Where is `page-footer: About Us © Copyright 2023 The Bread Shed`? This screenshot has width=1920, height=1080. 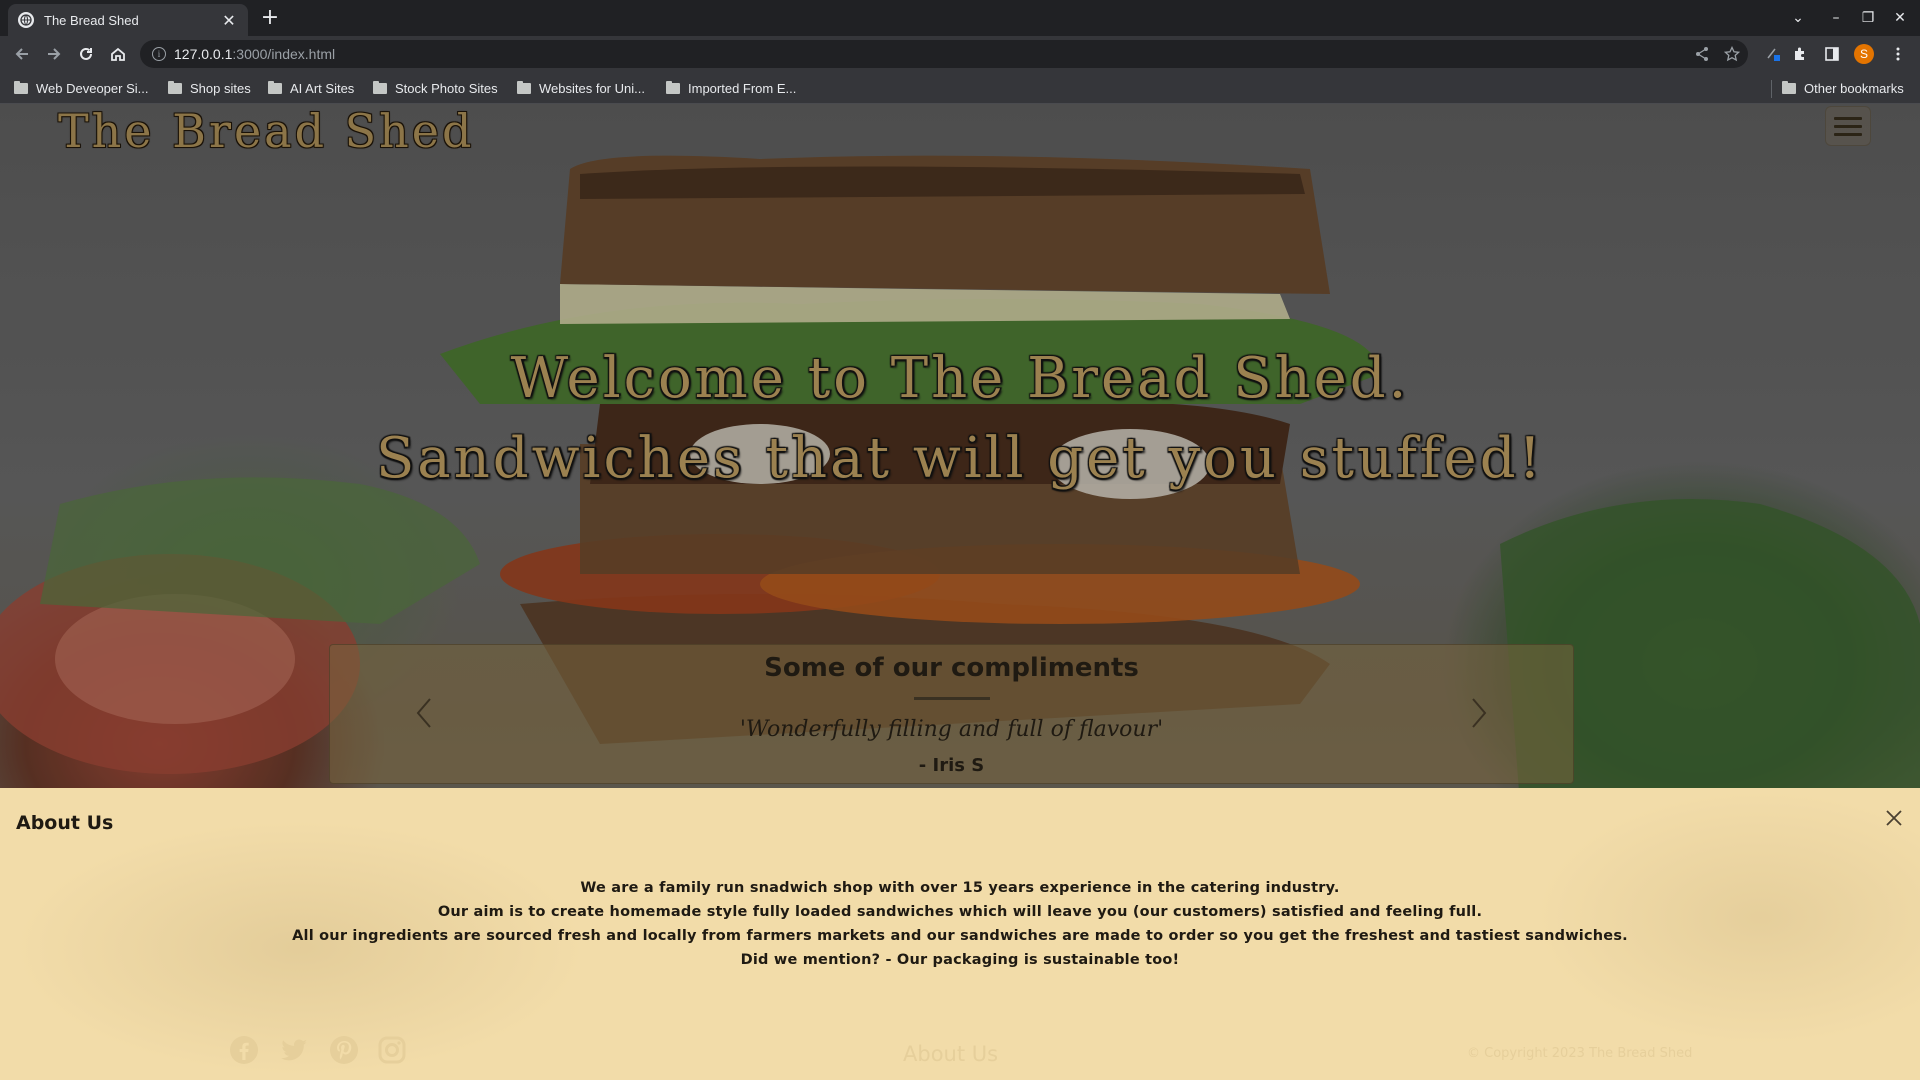
page-footer: About Us © Copyright 2023 The Bread Shed is located at coordinates (960, 1048).